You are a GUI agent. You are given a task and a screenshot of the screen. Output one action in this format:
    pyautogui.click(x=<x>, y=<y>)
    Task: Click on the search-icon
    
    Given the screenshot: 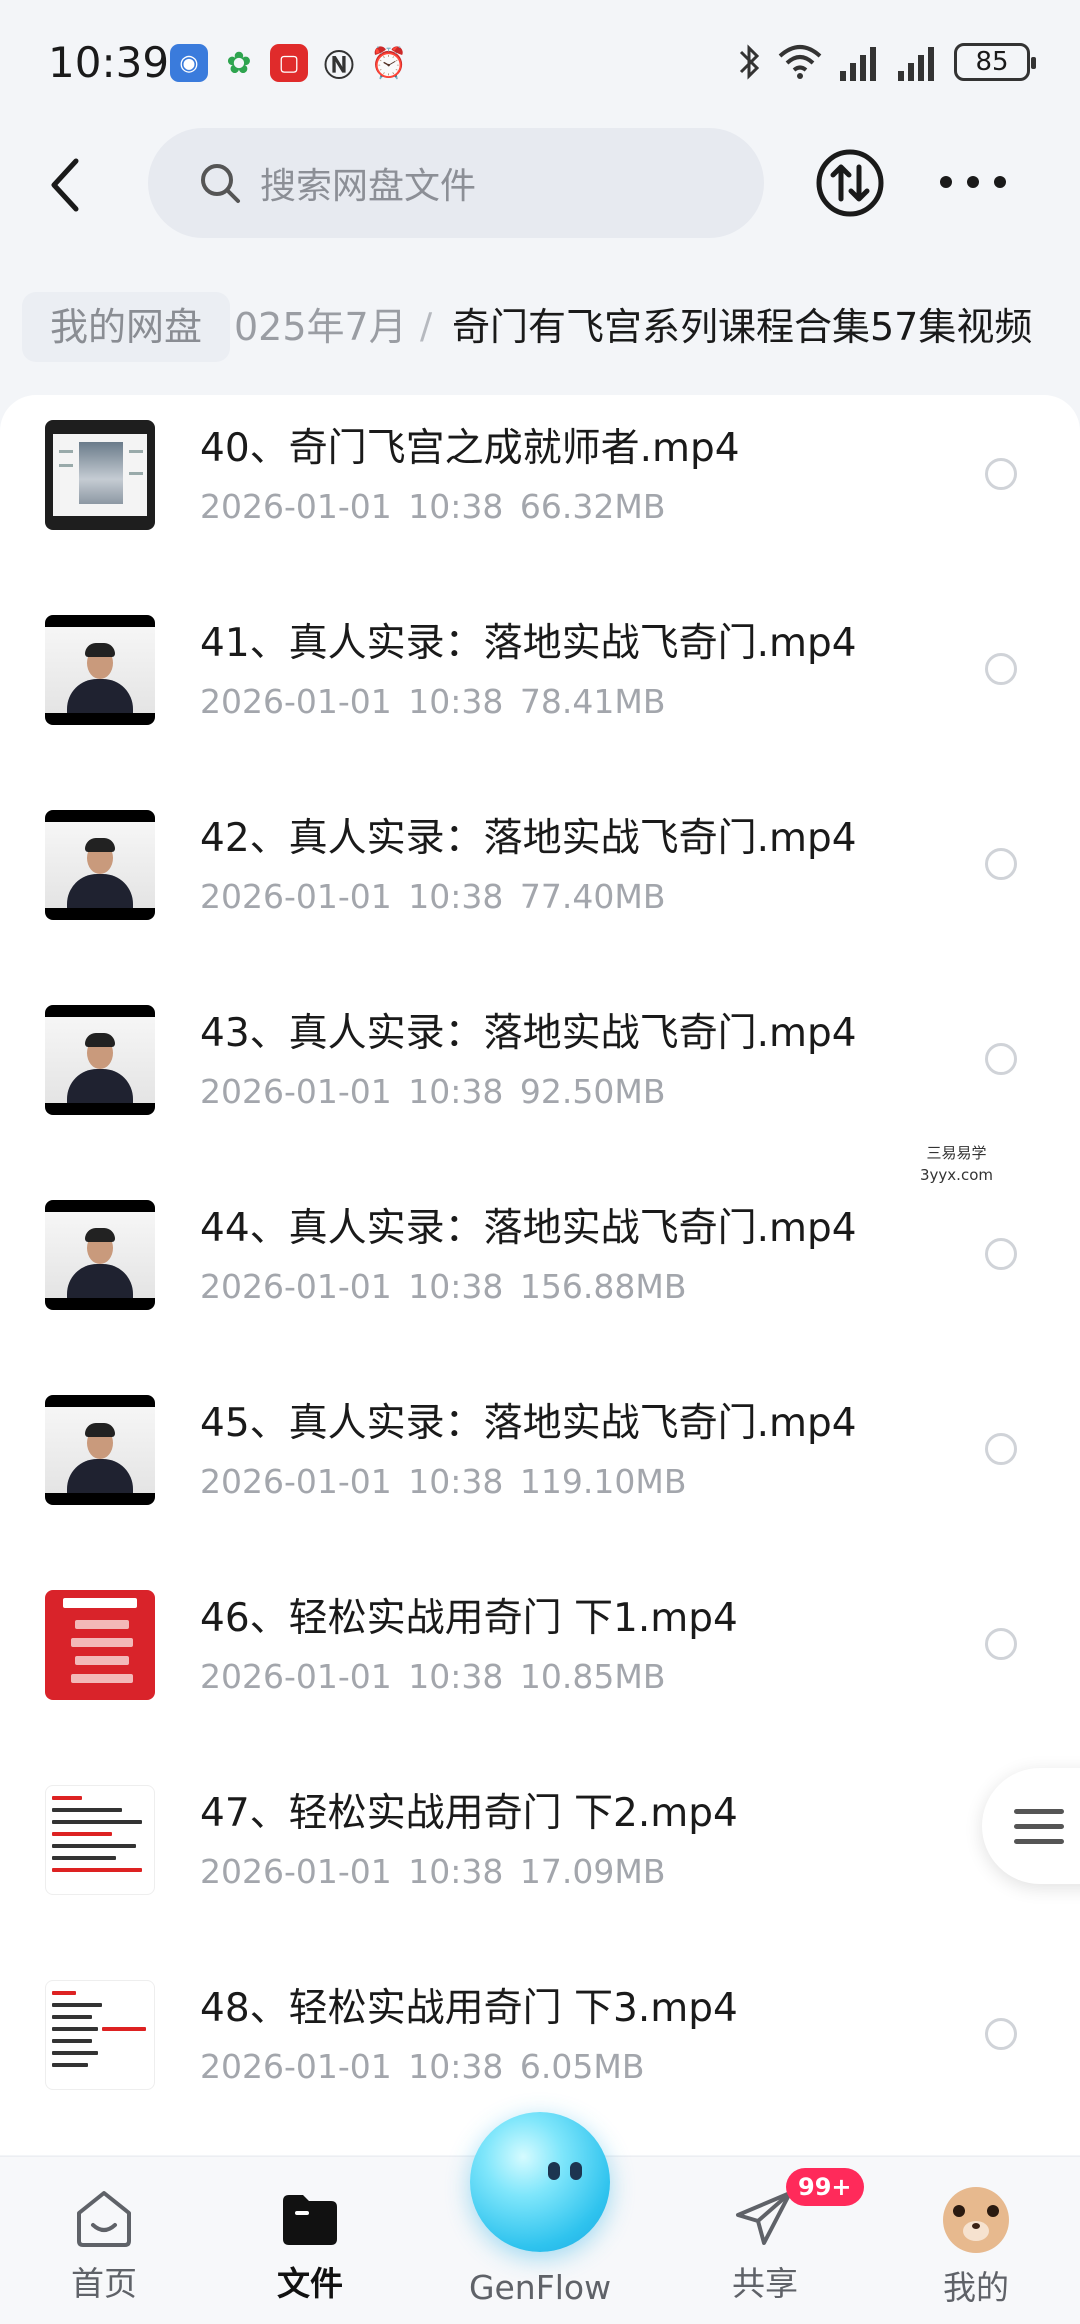 What is the action you would take?
    pyautogui.click(x=220, y=183)
    